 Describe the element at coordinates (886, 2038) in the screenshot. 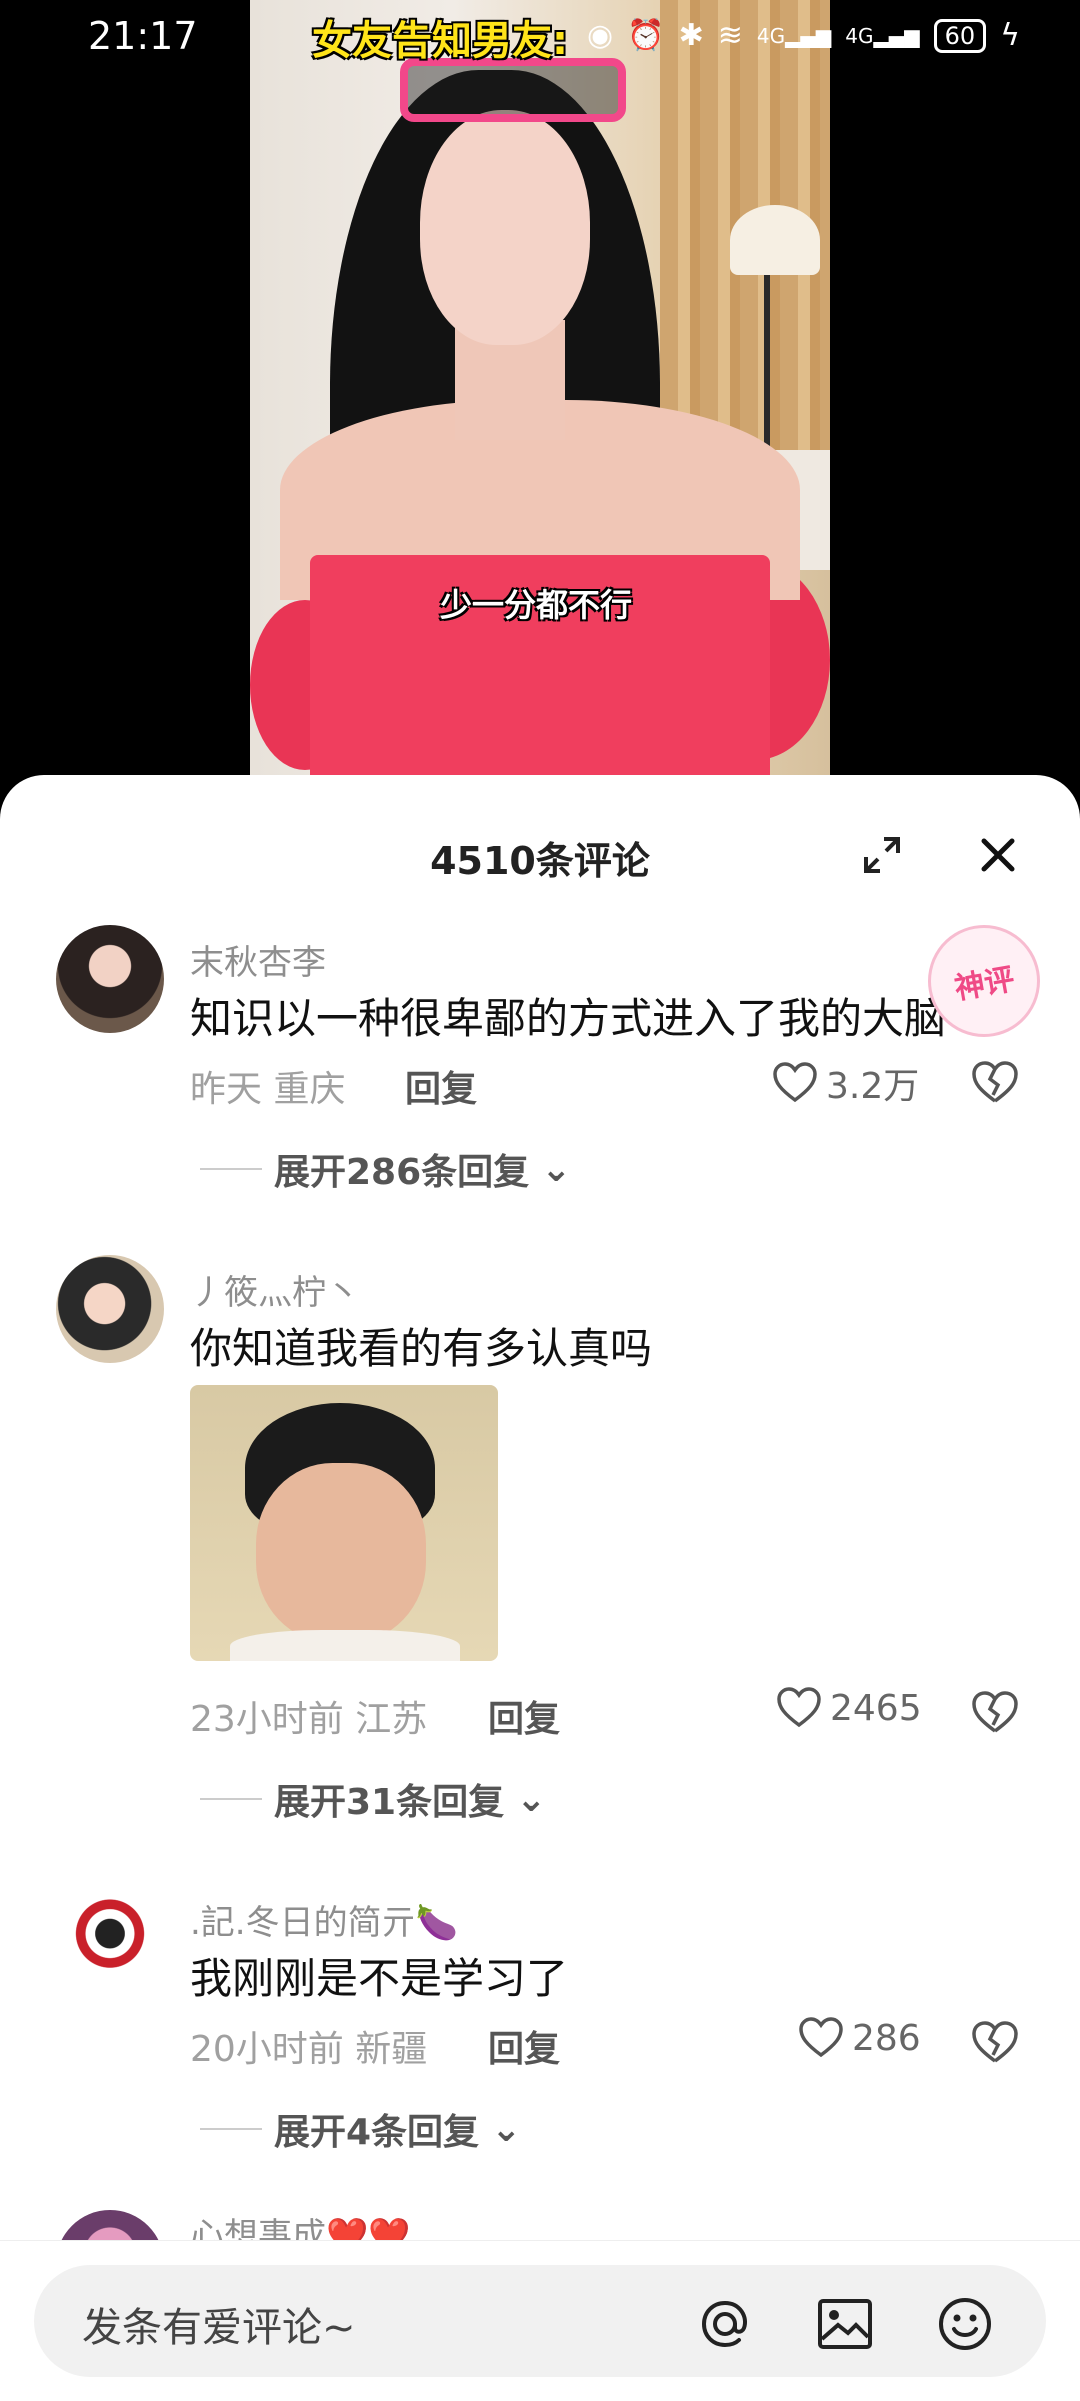

I see `like-count: 286` at that location.